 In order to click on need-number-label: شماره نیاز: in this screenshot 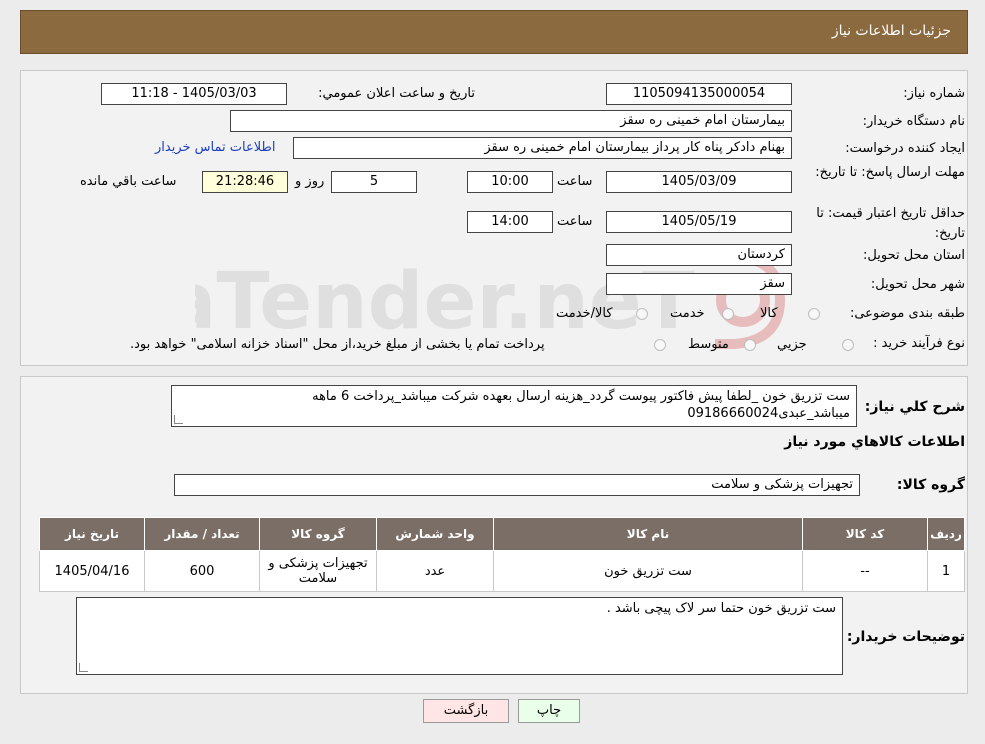, I will do `click(934, 93)`.